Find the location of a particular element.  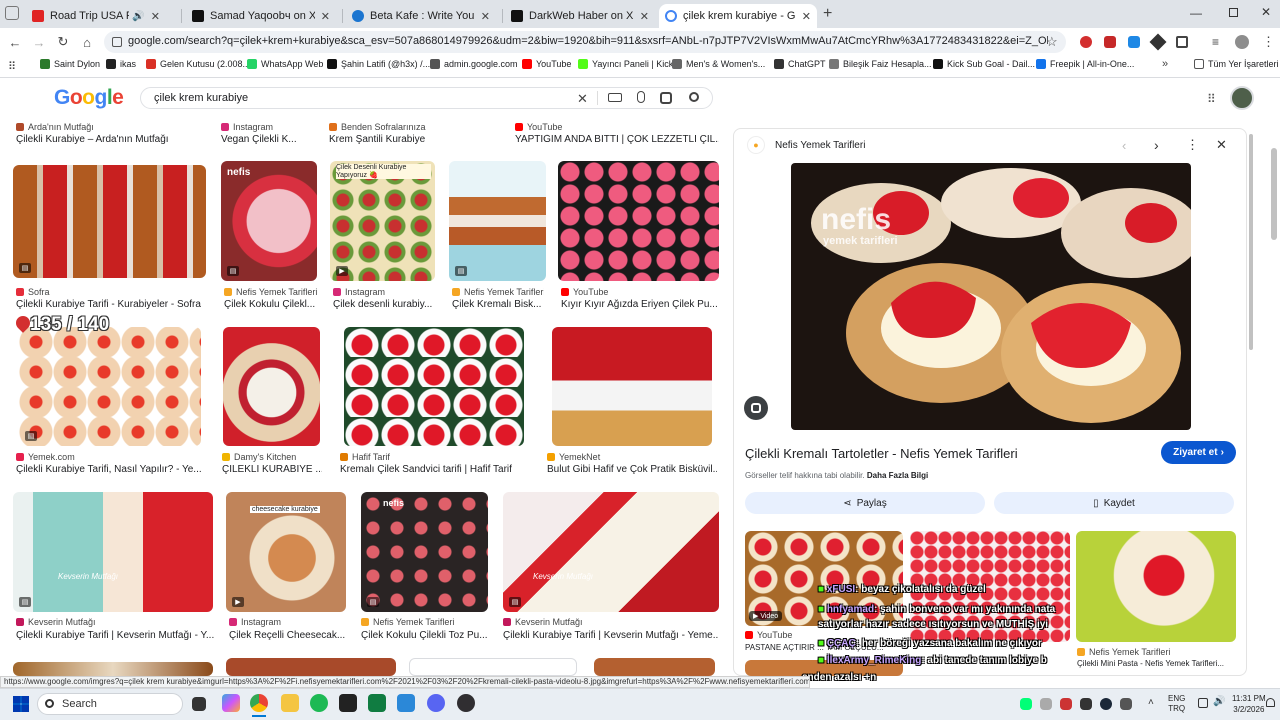

restore-icon is located at coordinates (1233, 12).